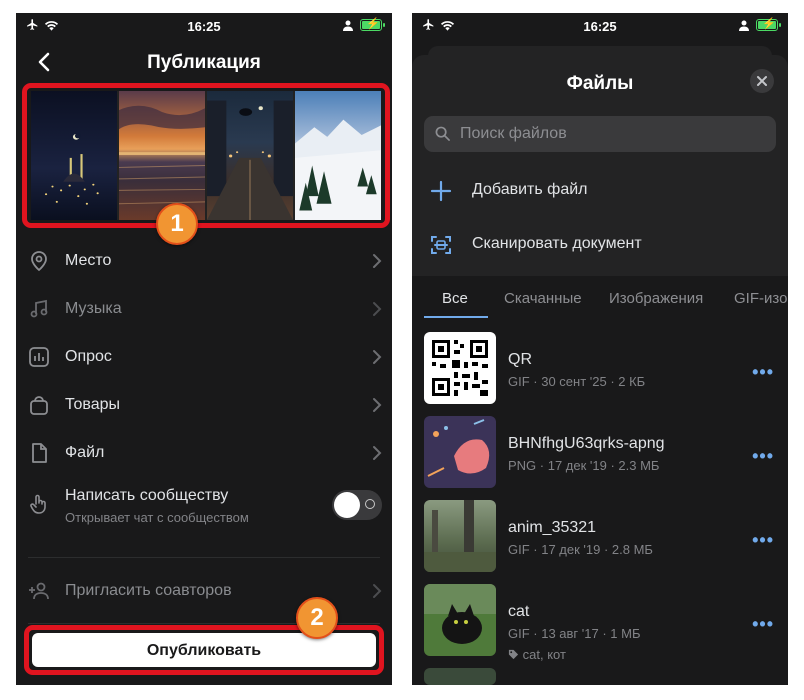  I want to click on file-name: QR, so click(520, 359).